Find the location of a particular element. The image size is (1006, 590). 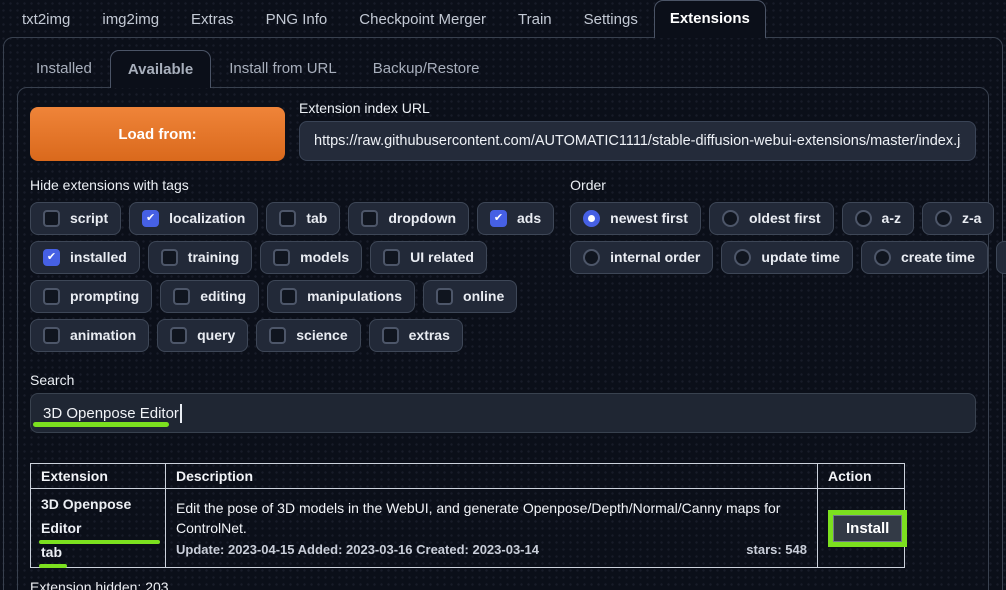

order-radio-z-a: z-a is located at coordinates (958, 218).